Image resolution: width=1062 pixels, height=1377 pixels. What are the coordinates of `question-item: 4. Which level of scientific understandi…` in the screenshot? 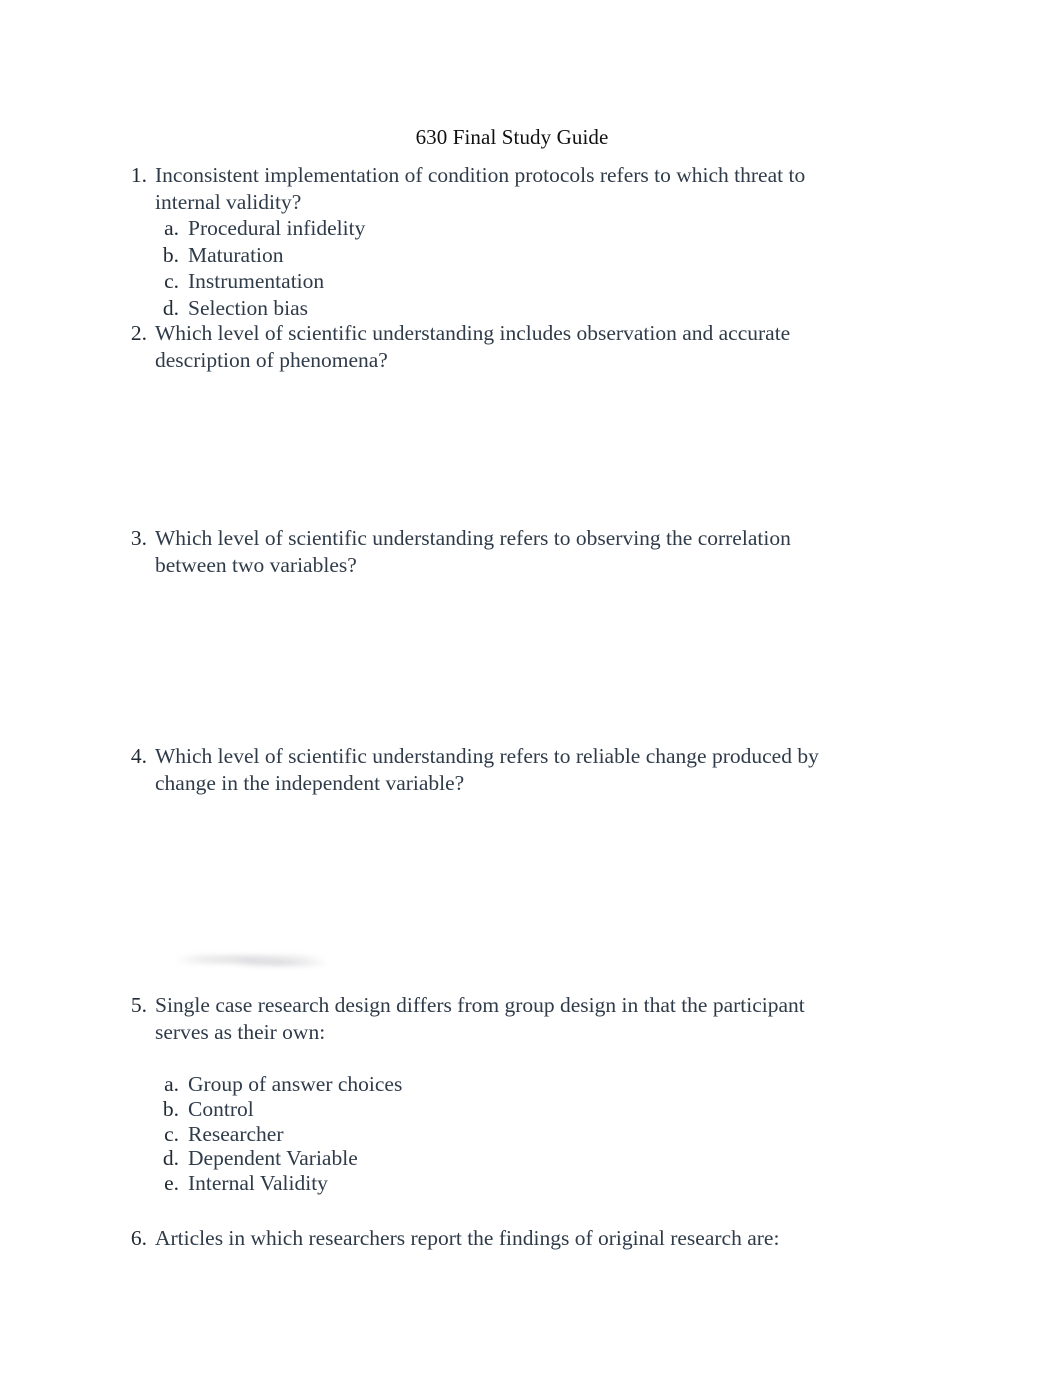 It's located at (472, 769).